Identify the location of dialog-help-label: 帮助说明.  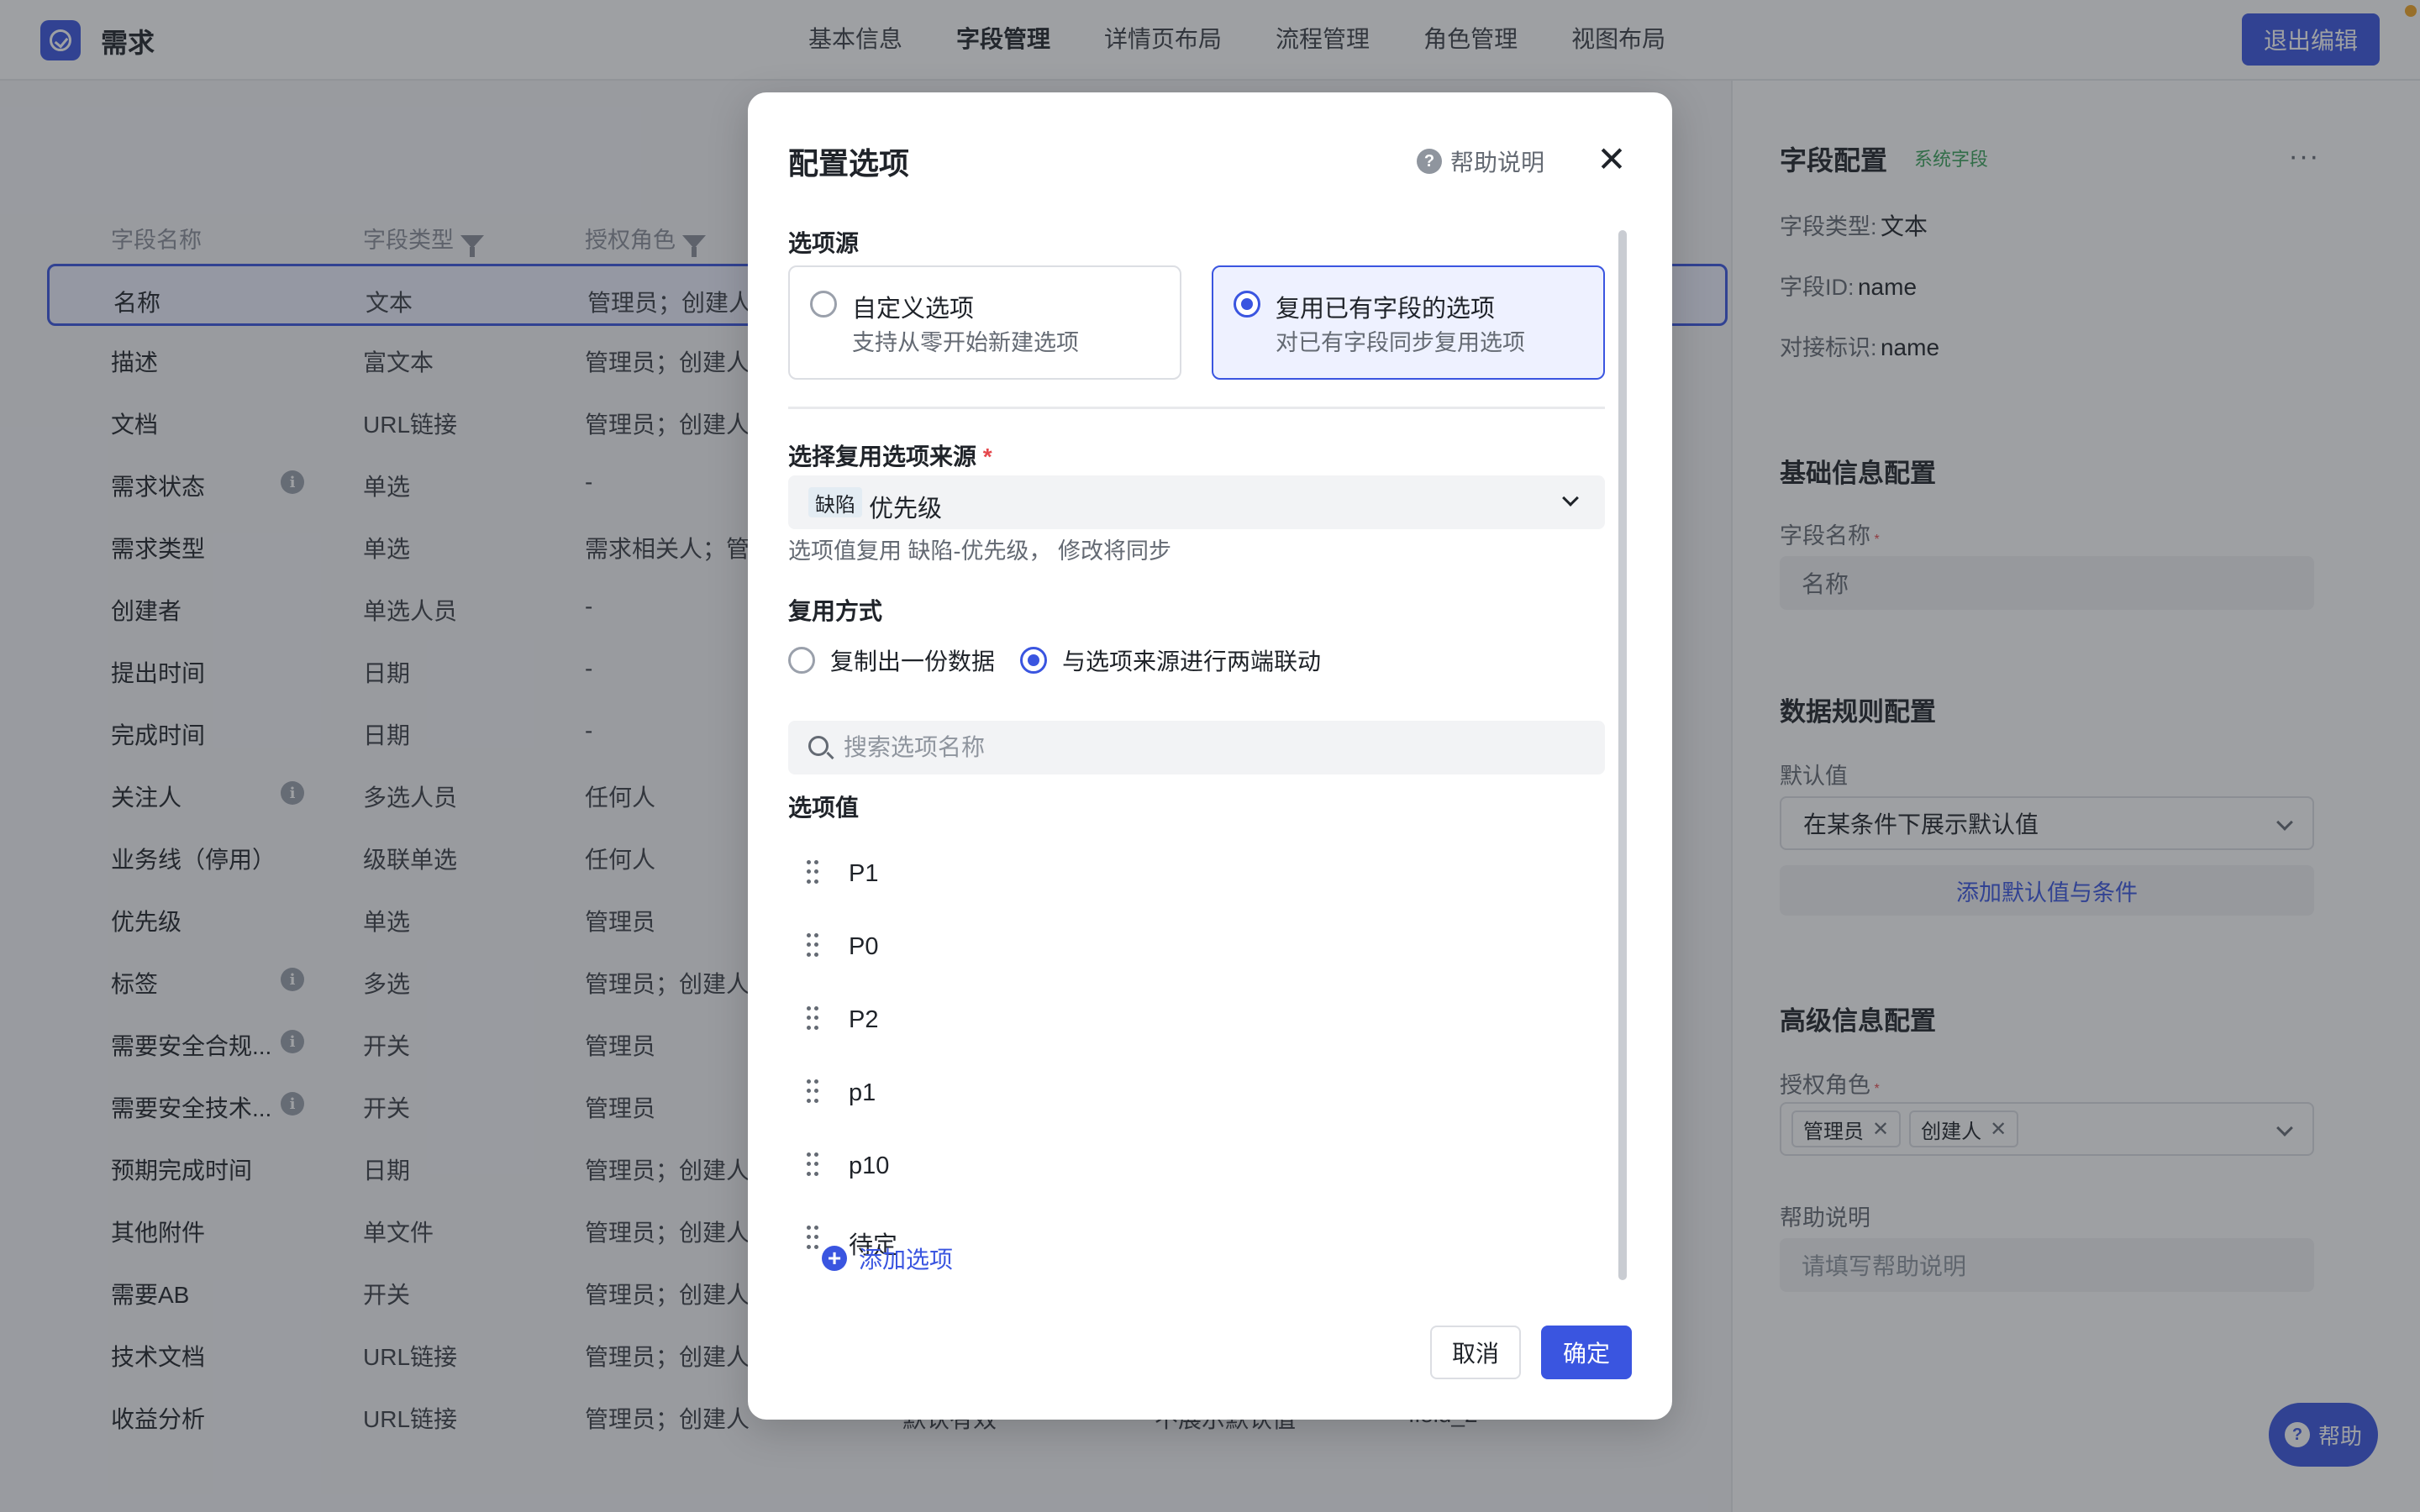
(1498, 163).